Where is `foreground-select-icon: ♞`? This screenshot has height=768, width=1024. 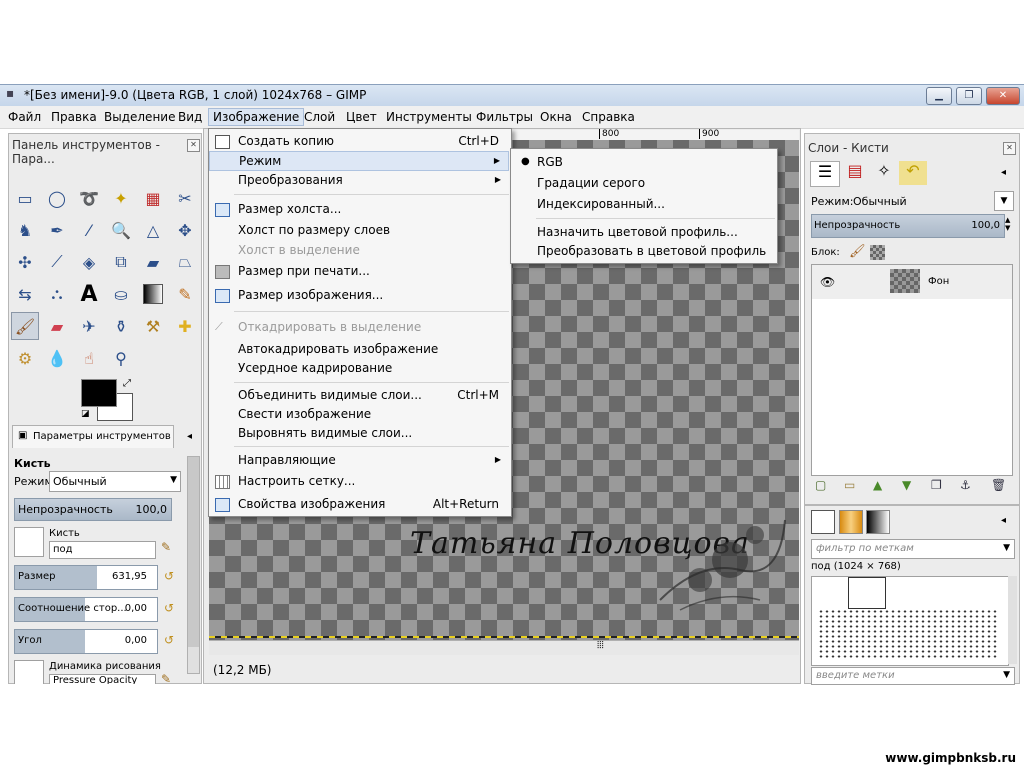 foreground-select-icon: ♞ is located at coordinates (25, 230).